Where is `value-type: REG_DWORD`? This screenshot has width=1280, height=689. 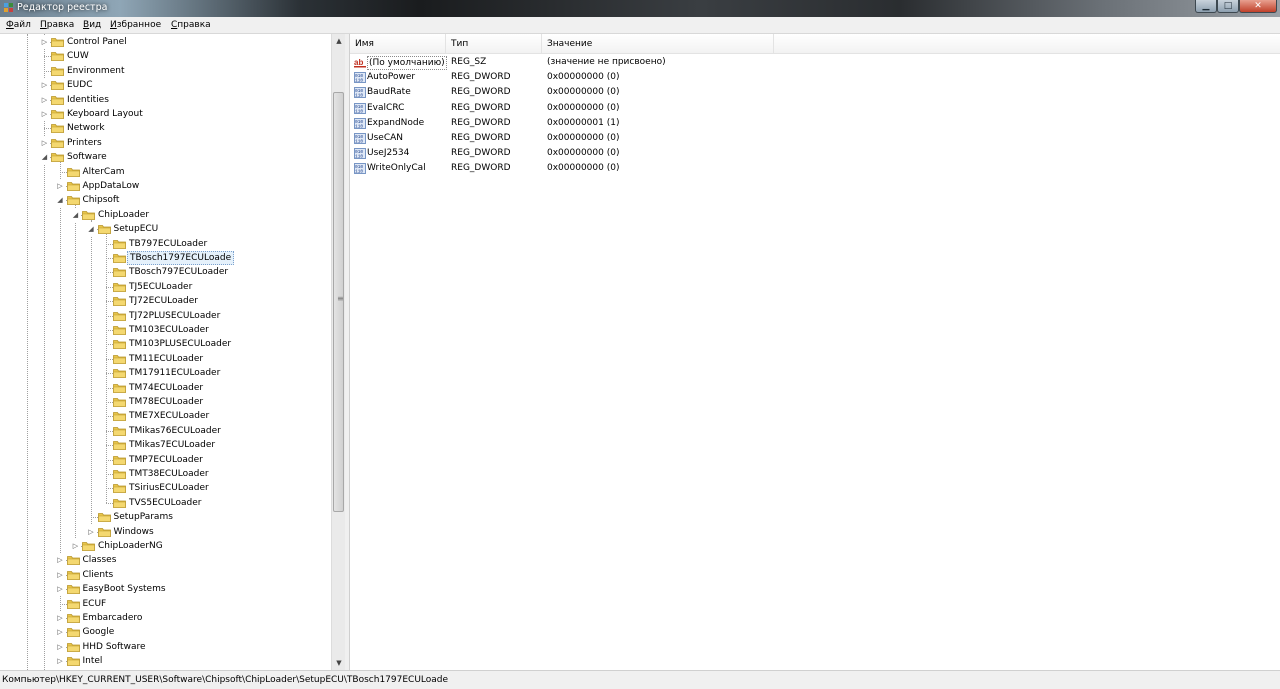 value-type: REG_DWORD is located at coordinates (481, 77).